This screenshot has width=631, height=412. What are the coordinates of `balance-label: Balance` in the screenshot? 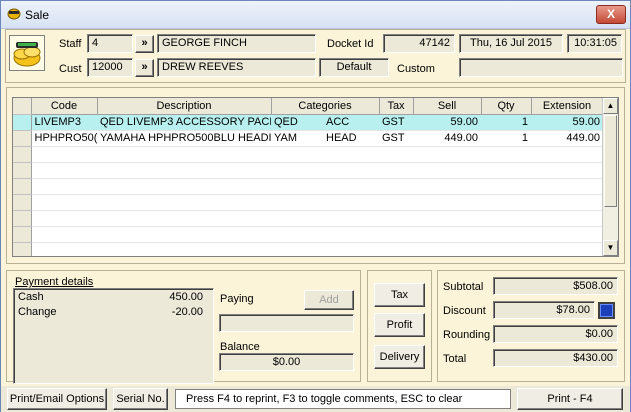 It's located at (240, 347).